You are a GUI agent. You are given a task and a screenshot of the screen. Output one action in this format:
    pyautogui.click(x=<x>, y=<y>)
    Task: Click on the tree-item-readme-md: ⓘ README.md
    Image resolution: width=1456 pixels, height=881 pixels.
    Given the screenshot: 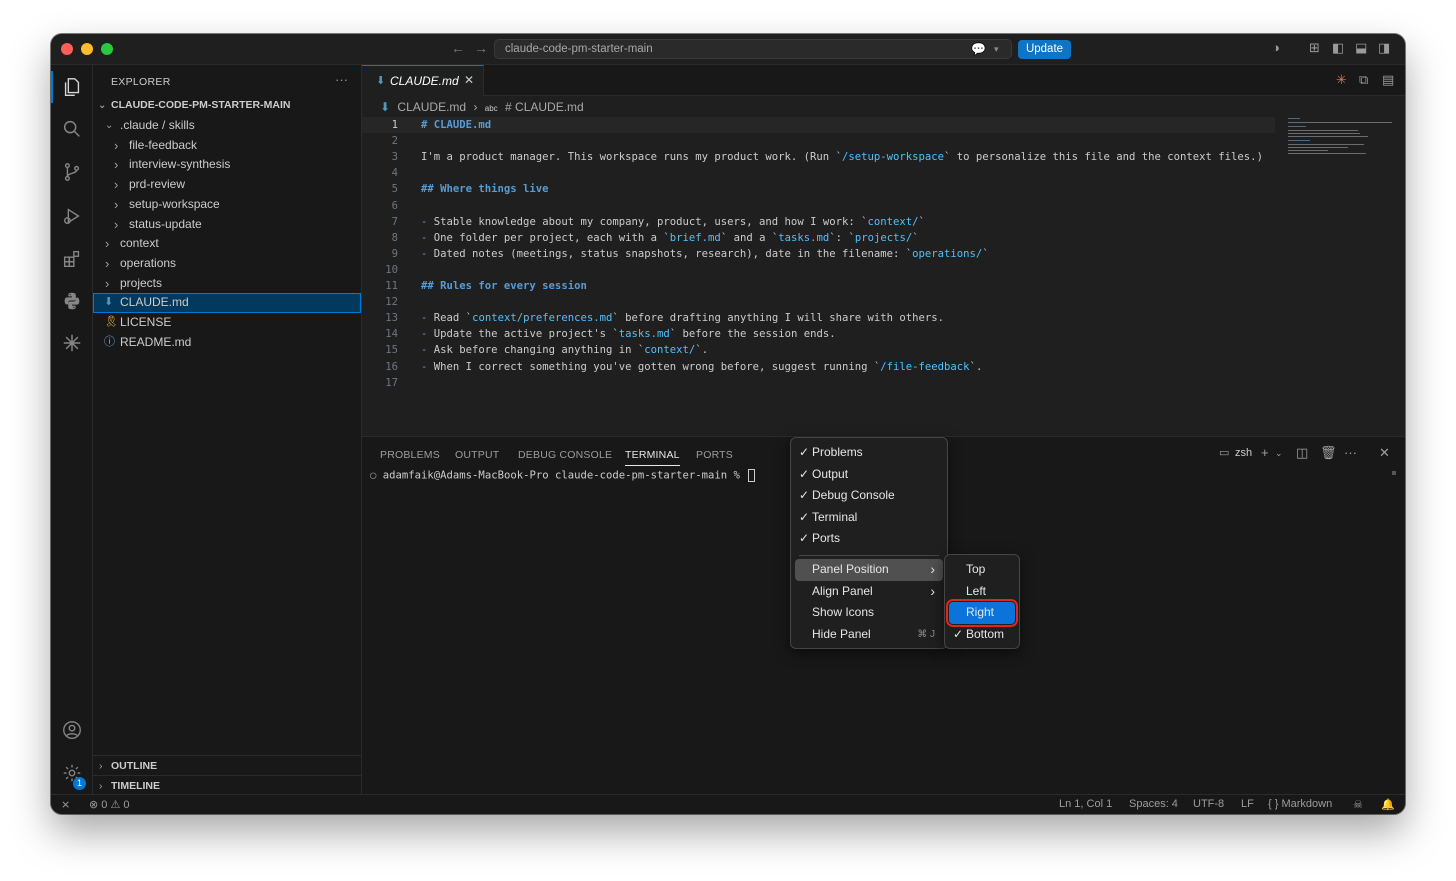 What is the action you would take?
    pyautogui.click(x=227, y=343)
    